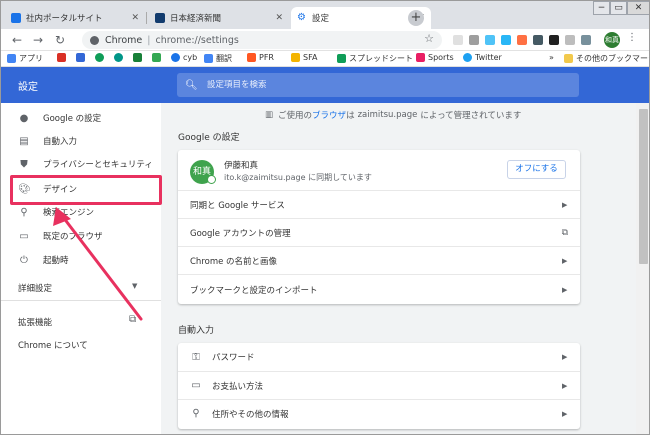 This screenshot has height=435, width=650. Describe the element at coordinates (632, 37) in the screenshot. I see `menu-kebab-icon: ⋮` at that location.